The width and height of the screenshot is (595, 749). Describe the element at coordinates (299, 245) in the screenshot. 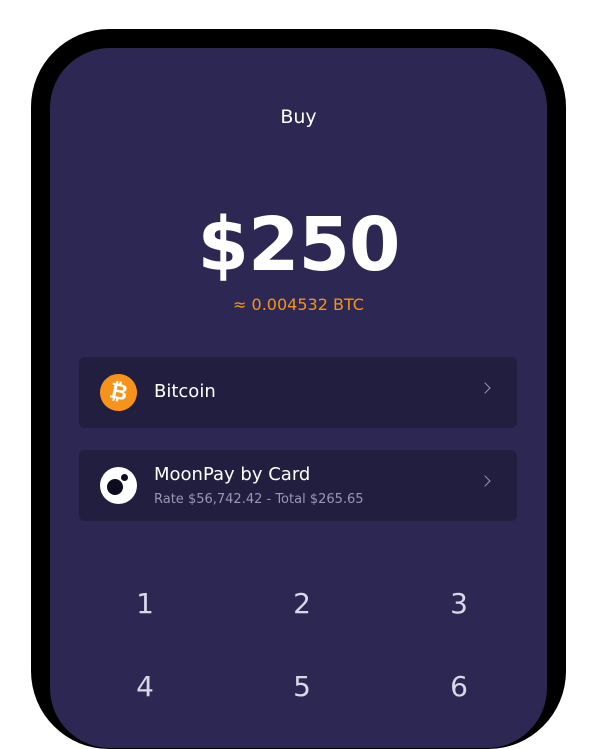

I see `fiat-amount: $250` at that location.